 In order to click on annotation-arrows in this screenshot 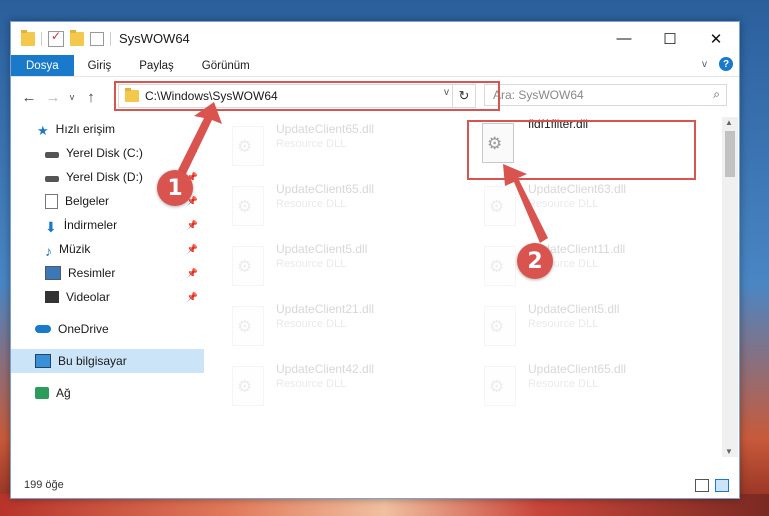, I will do `click(363, 172)`.